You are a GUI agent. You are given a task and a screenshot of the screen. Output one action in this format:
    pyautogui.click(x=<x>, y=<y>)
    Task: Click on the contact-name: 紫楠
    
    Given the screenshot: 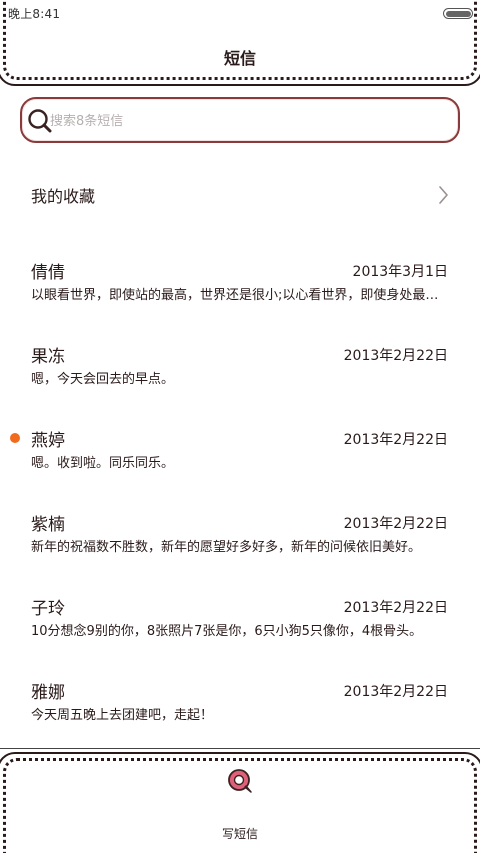 What is the action you would take?
    pyautogui.click(x=48, y=525)
    